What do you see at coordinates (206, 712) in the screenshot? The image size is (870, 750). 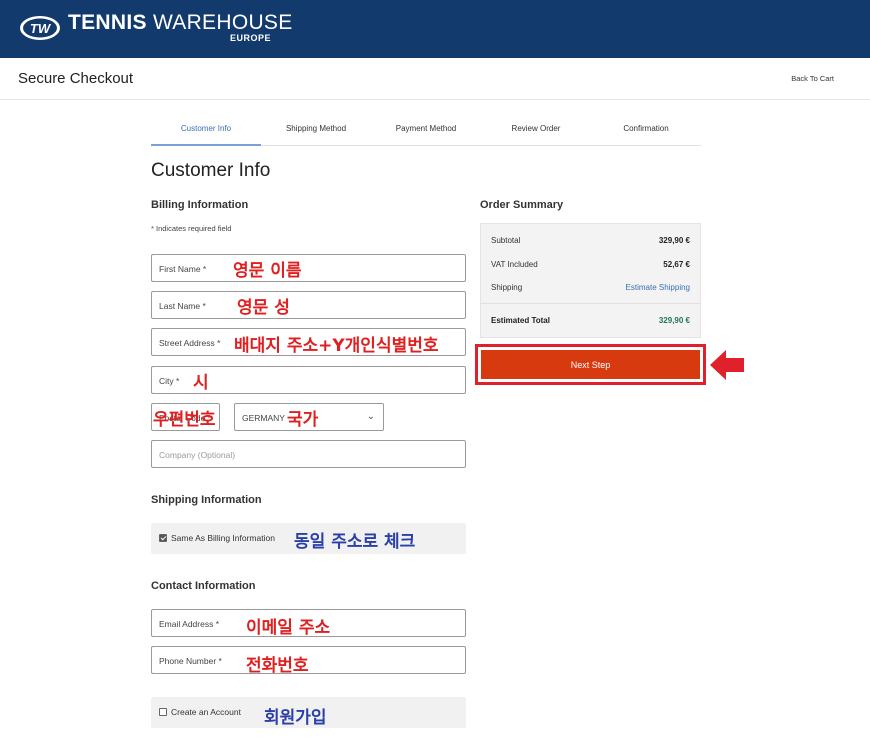 I see `create-account-label: Create an Account` at bounding box center [206, 712].